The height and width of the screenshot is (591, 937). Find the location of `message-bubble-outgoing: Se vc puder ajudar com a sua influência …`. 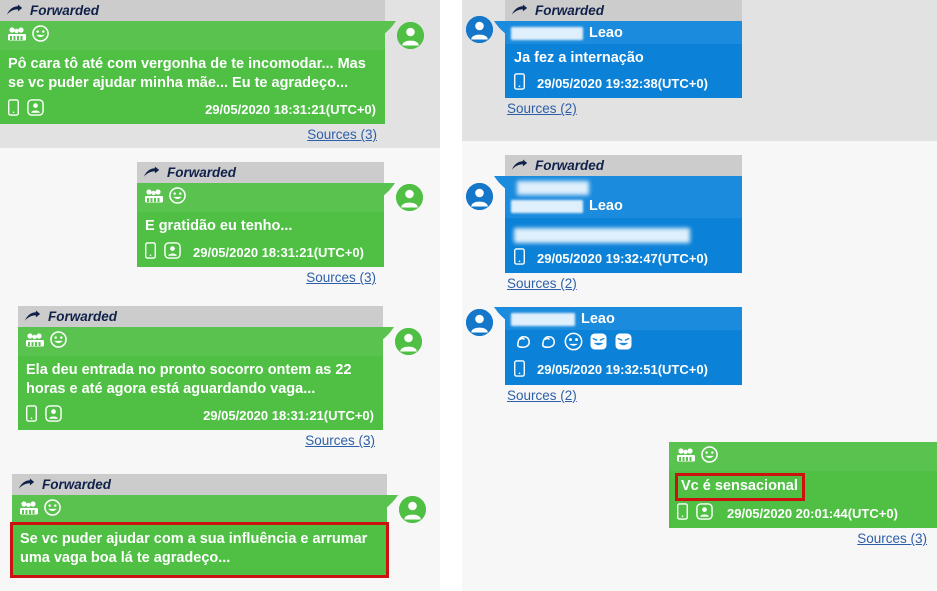

message-bubble-outgoing: Se vc puder ajudar com a sua influência … is located at coordinates (204, 537).